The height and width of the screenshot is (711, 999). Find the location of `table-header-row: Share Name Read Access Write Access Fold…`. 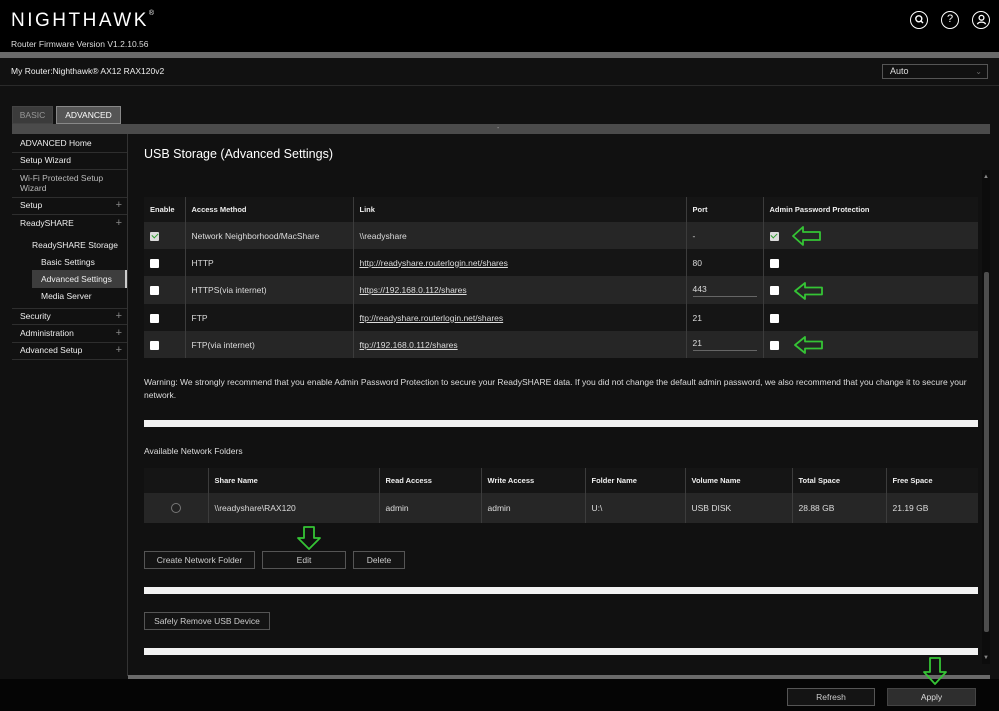

table-header-row: Share Name Read Access Write Access Fold… is located at coordinates (561, 480).